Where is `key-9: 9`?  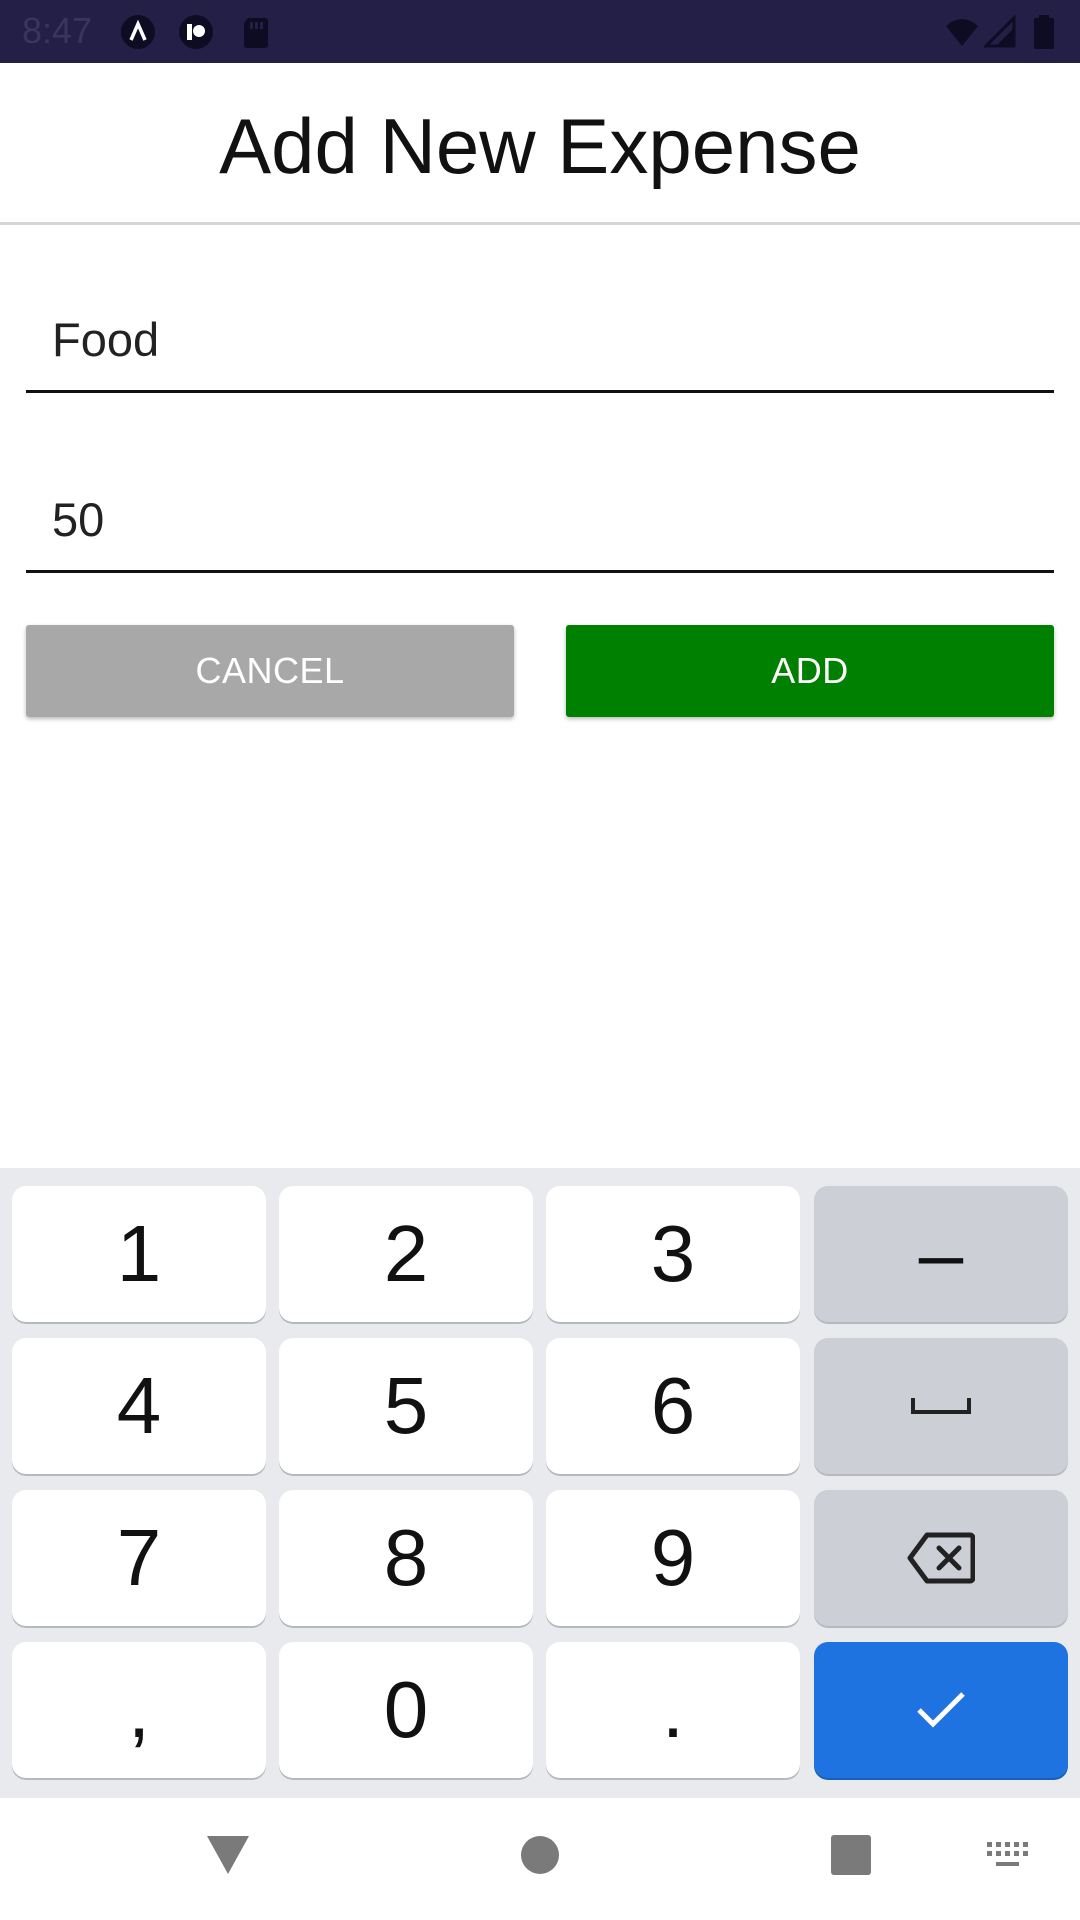 key-9: 9 is located at coordinates (673, 1558).